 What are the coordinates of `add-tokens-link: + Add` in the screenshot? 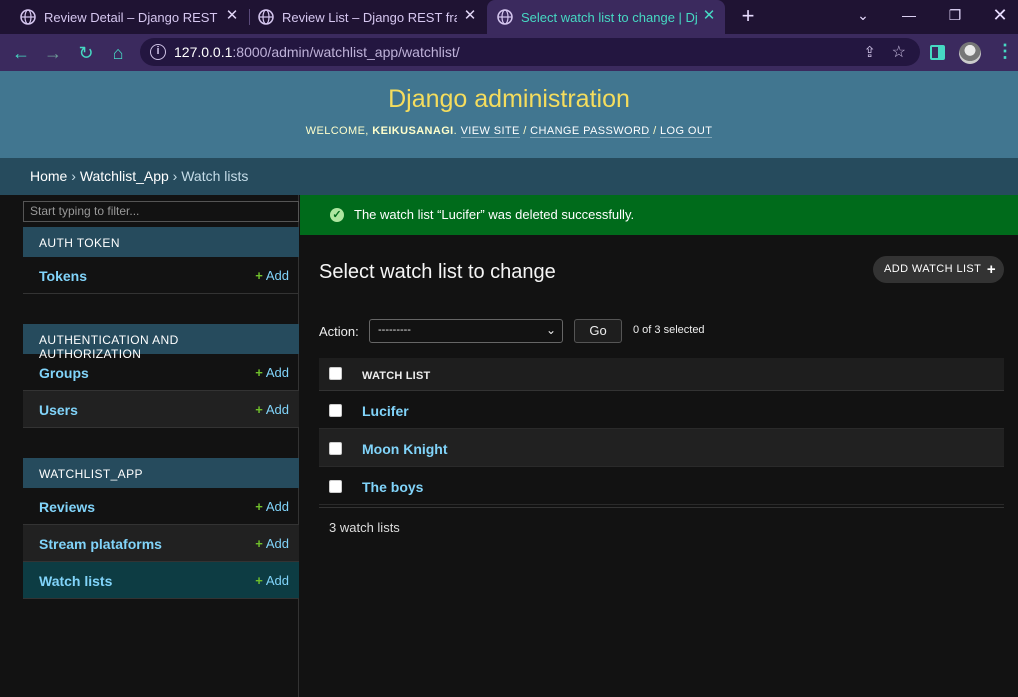 It's located at (272, 275).